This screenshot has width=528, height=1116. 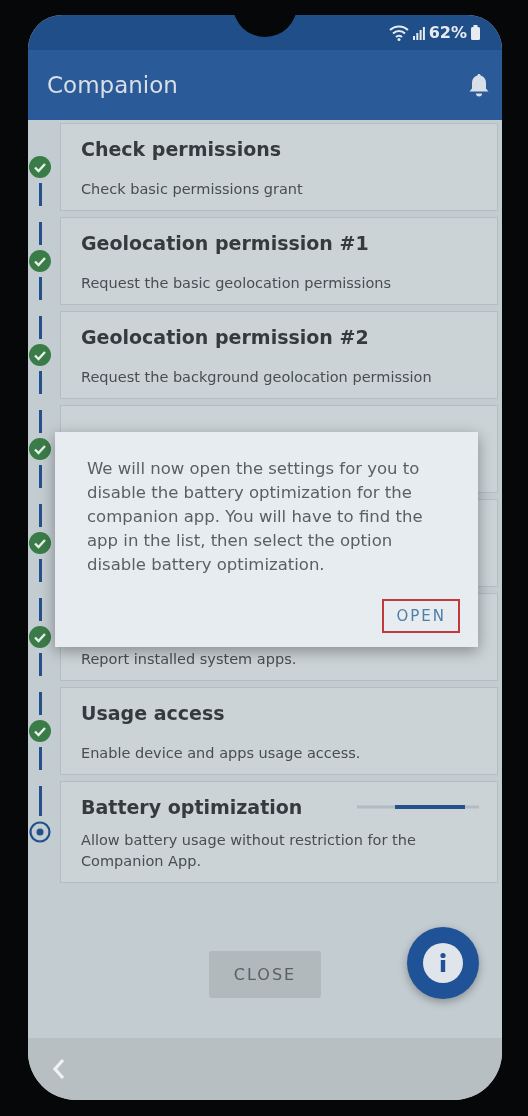 I want to click on signal-icon, so click(x=418, y=32).